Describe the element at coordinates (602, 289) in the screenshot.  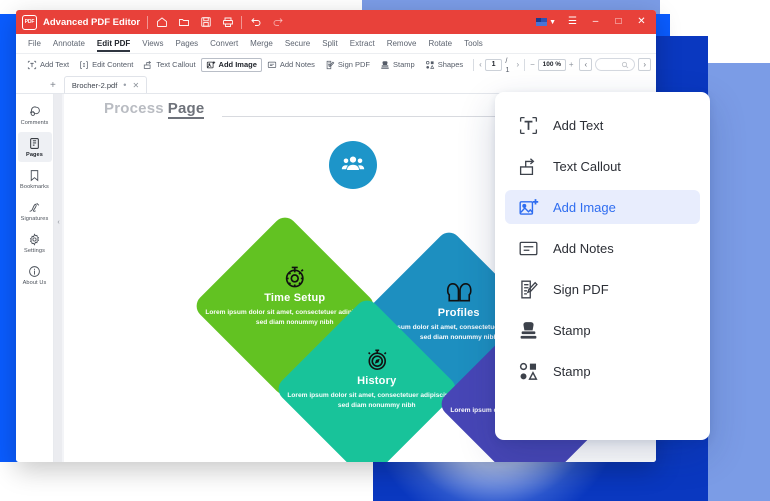
I see `dropdown-item-sign-pdf: Sign PDF` at that location.